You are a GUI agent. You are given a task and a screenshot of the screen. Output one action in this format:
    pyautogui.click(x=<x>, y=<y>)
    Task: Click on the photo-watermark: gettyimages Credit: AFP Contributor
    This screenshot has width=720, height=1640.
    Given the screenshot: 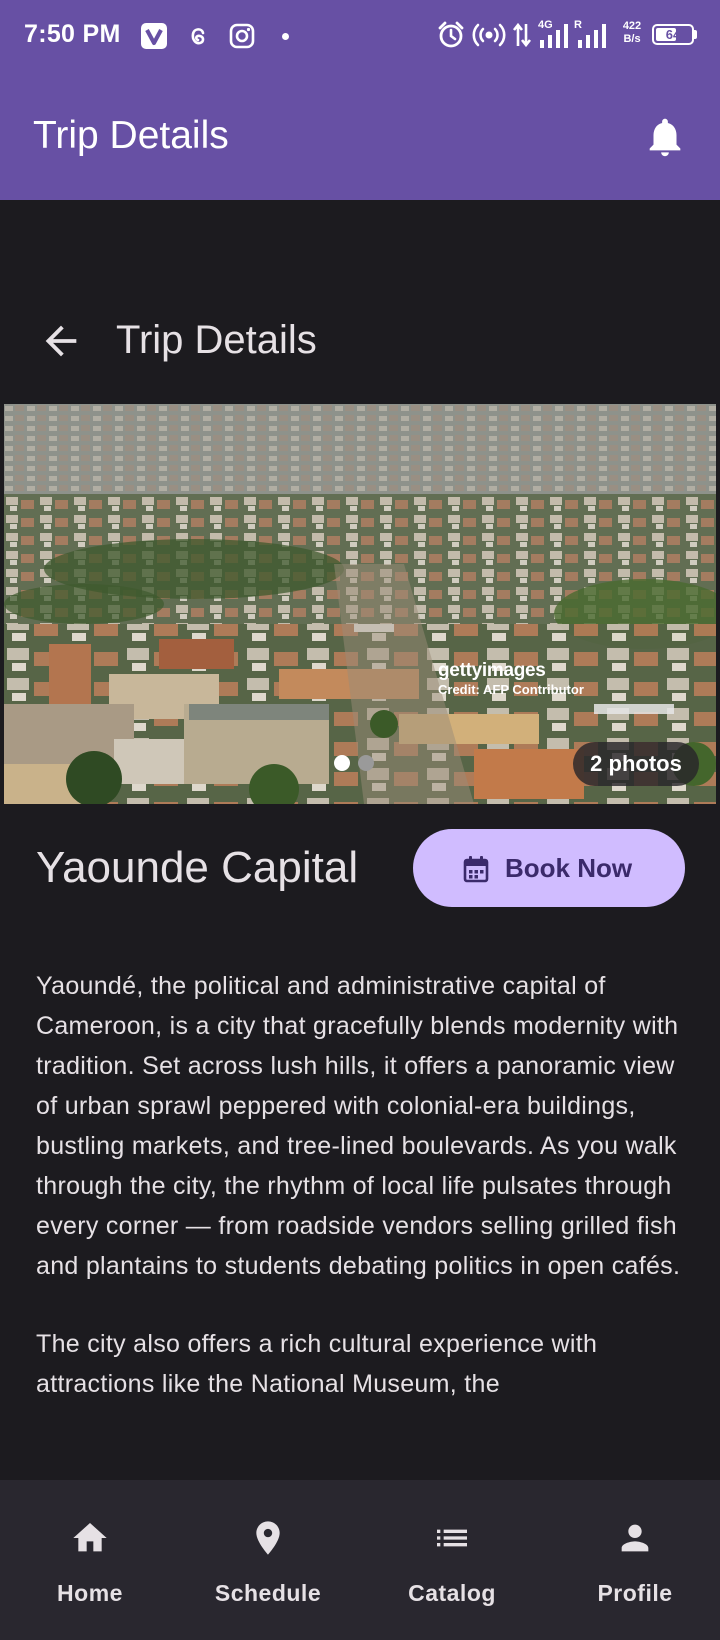 What is the action you would take?
    pyautogui.click(x=511, y=678)
    